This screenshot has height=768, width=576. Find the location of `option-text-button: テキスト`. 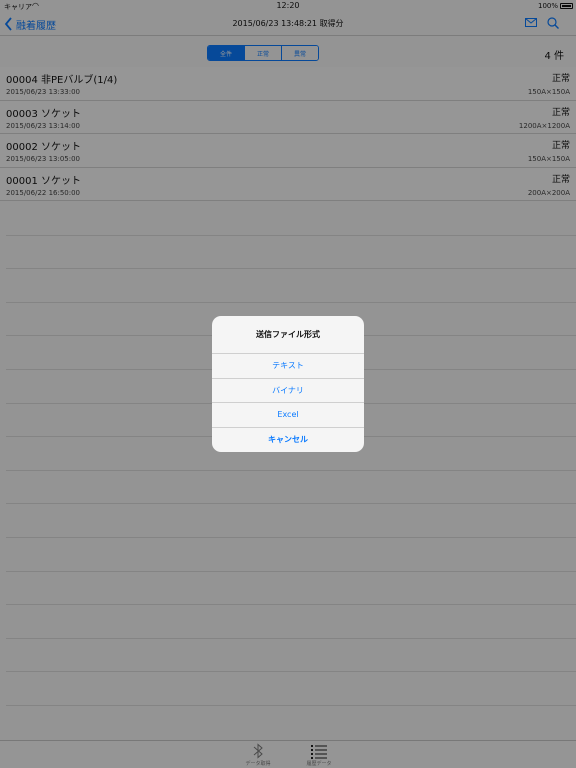

option-text-button: テキスト is located at coordinates (288, 366).